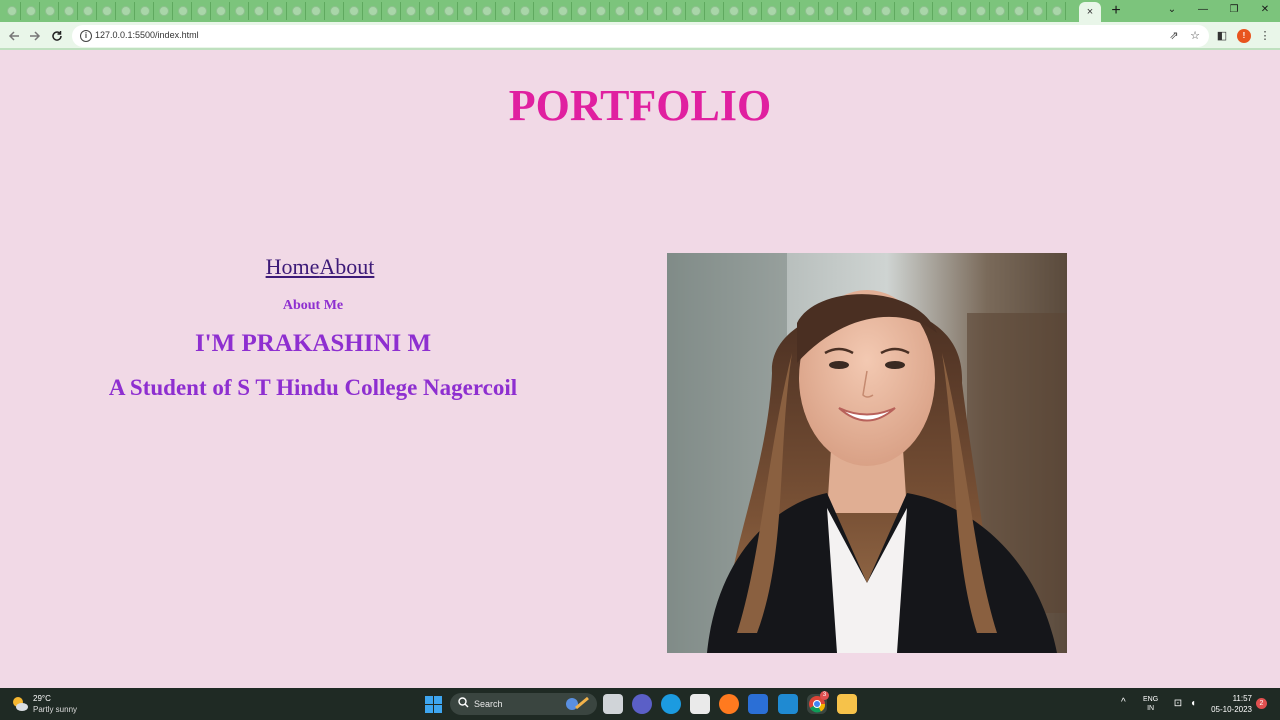  What do you see at coordinates (847, 704) in the screenshot?
I see `file-explorer-icon` at bounding box center [847, 704].